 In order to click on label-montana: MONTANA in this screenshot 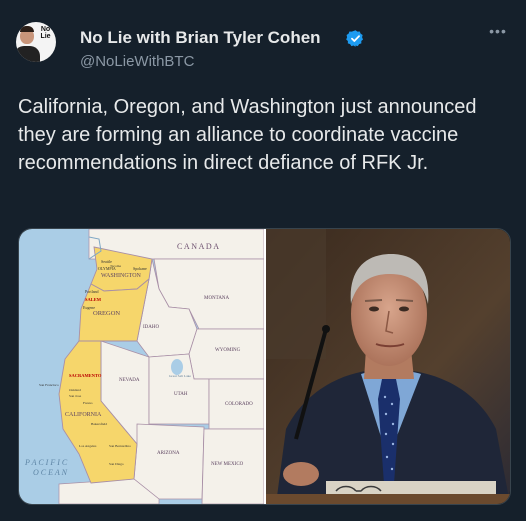, I will do `click(217, 298)`.